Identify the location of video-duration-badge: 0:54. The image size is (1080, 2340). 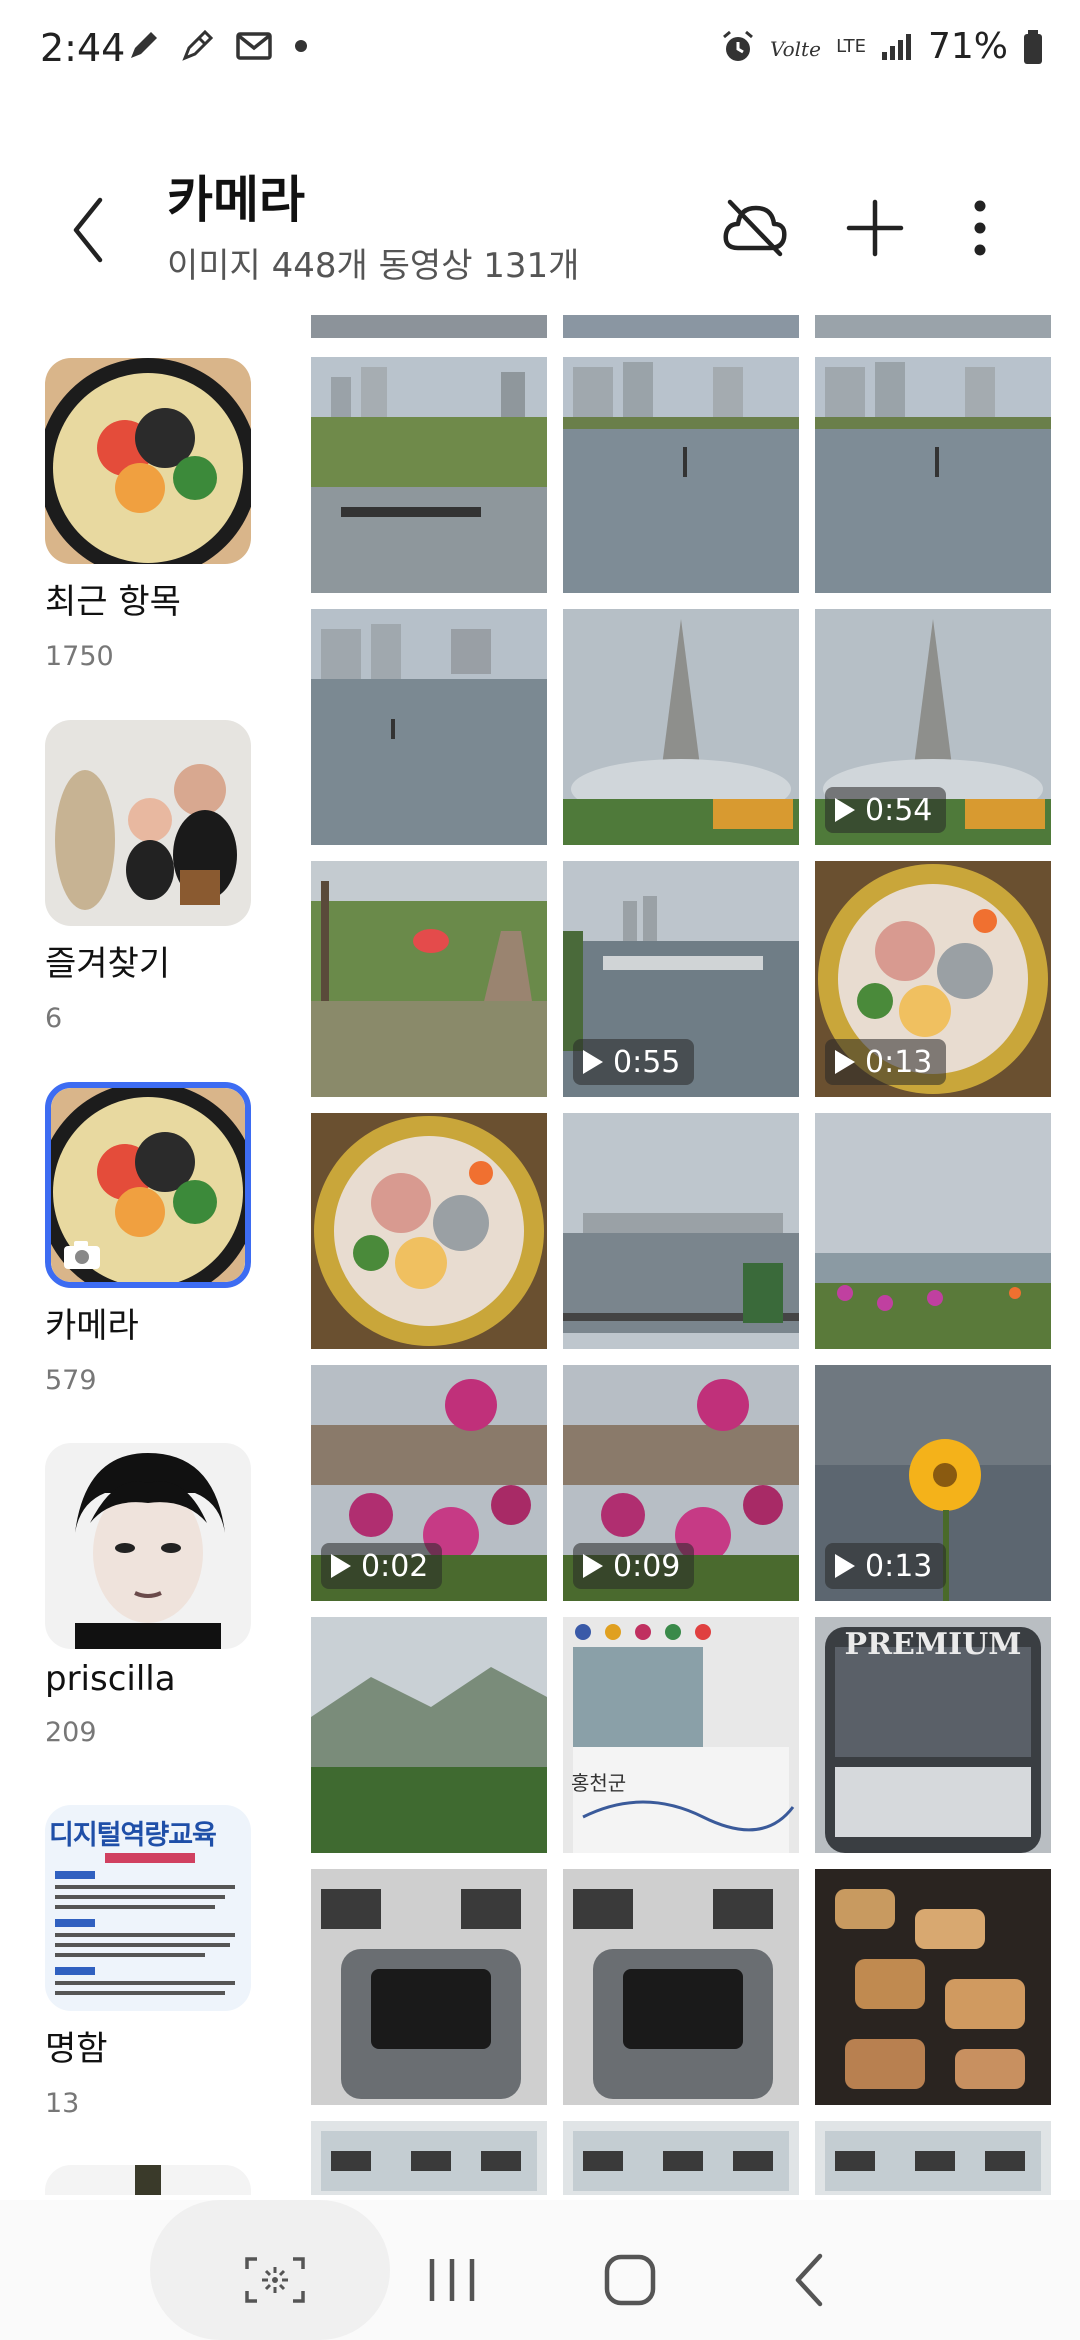
(886, 810).